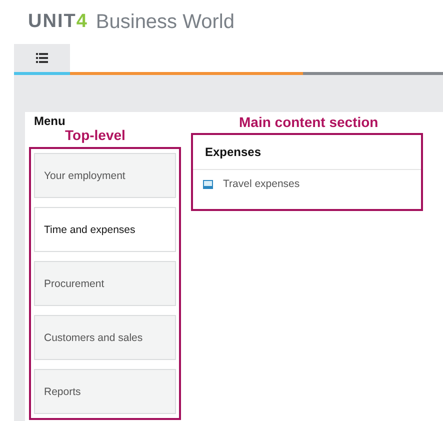 The image size is (443, 421). I want to click on menu-link: Travel expenses, so click(307, 184).